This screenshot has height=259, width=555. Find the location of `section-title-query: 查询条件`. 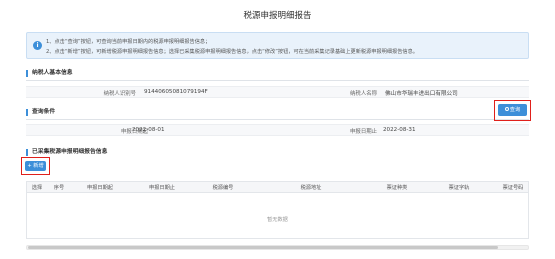

section-title-query: 查询条件 is located at coordinates (40, 112).